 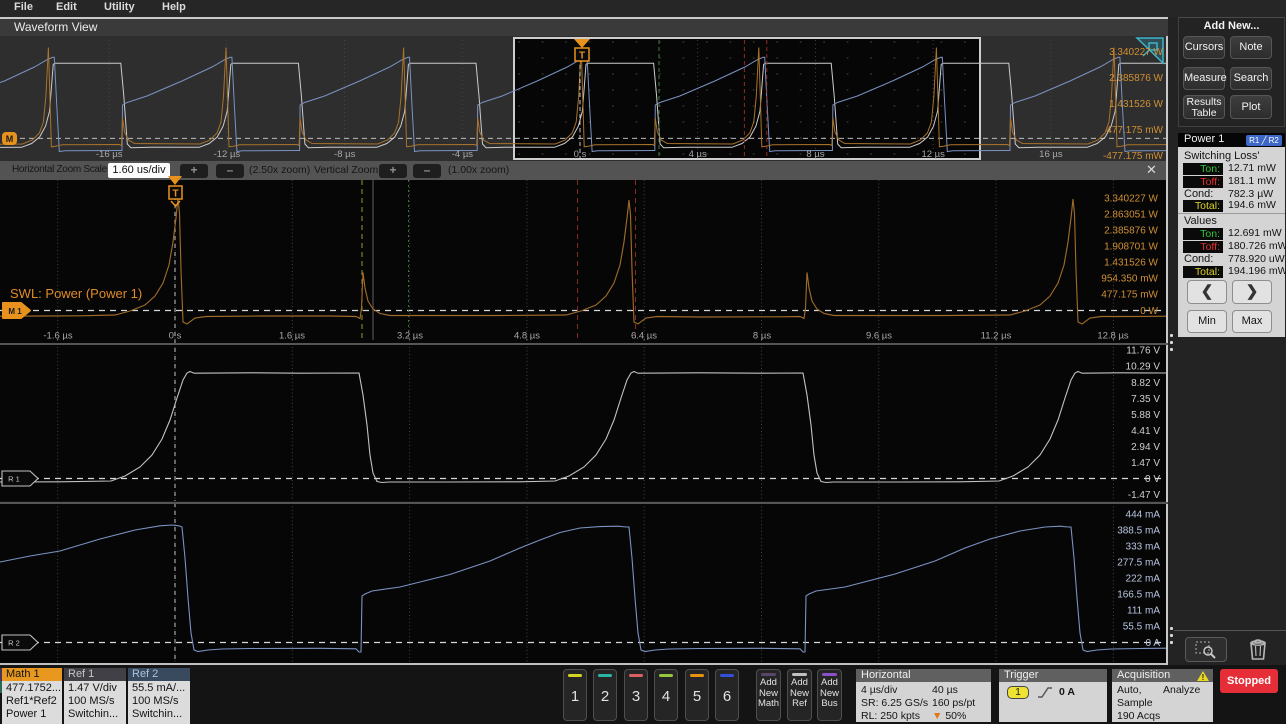 What do you see at coordinates (1145, 383) in the screenshot?
I see `svg-text: 8.82 V` at bounding box center [1145, 383].